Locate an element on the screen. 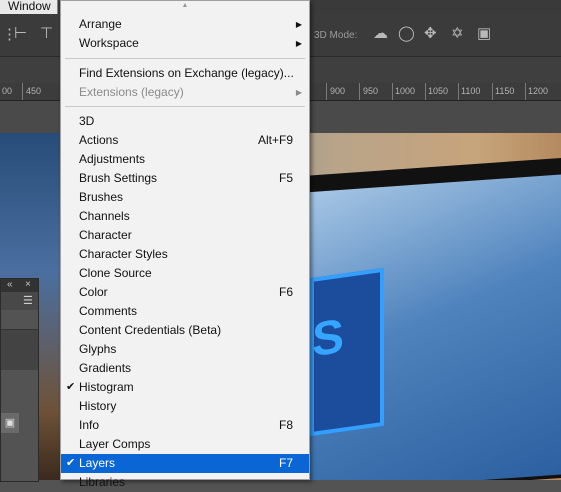  ruler-label: 950 is located at coordinates (371, 91).